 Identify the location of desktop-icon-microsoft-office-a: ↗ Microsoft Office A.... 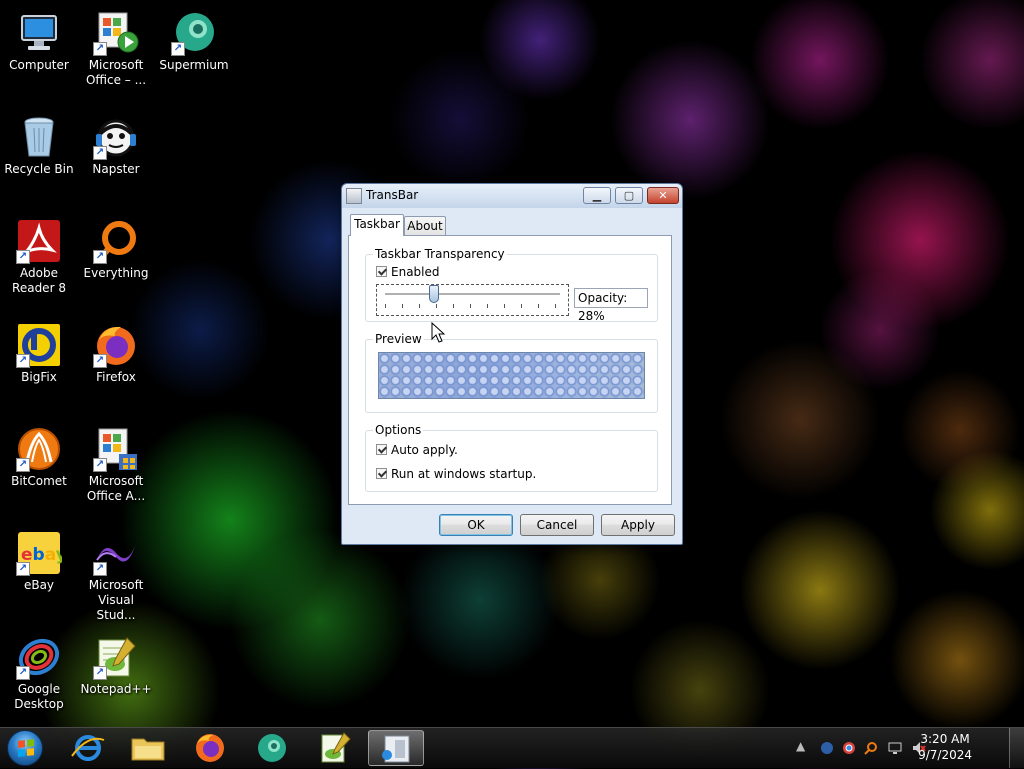
(116, 462).